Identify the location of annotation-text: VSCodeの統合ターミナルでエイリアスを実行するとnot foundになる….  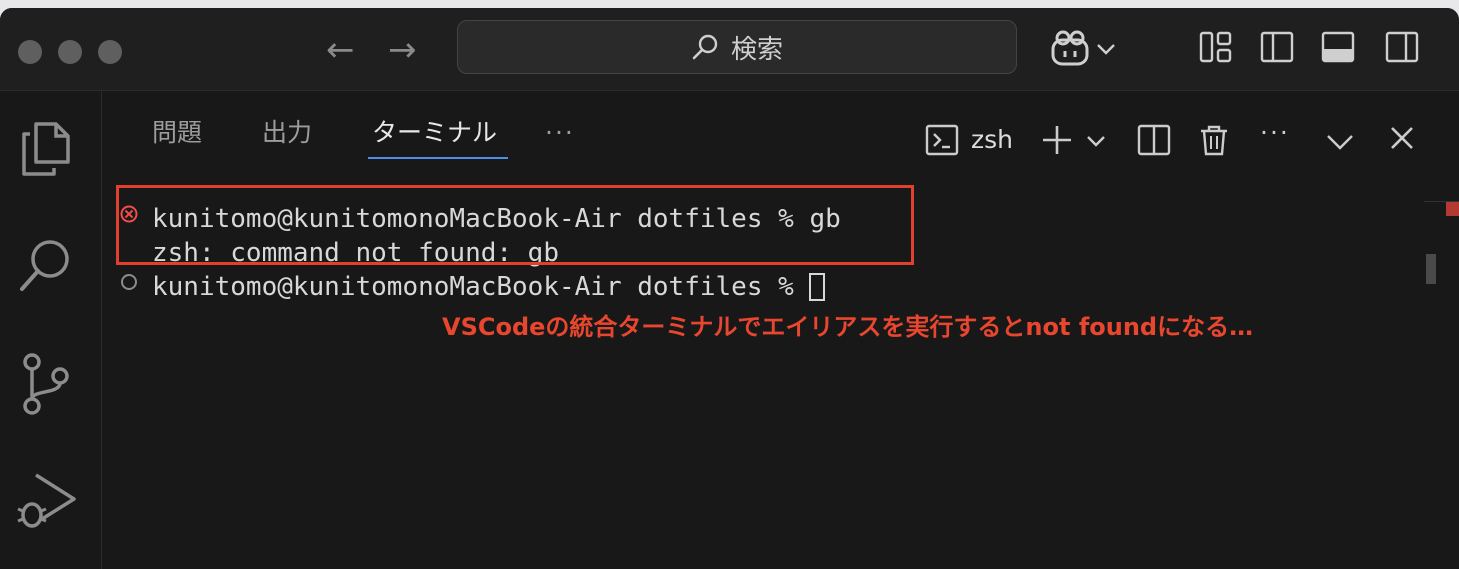
(848, 327).